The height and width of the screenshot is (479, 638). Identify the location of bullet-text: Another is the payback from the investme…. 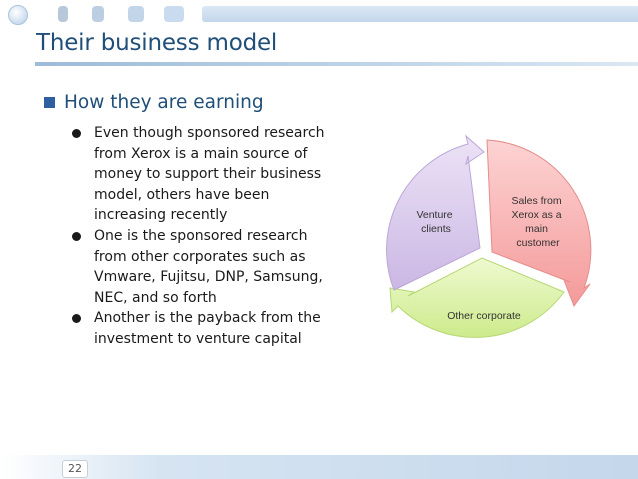
(207, 328).